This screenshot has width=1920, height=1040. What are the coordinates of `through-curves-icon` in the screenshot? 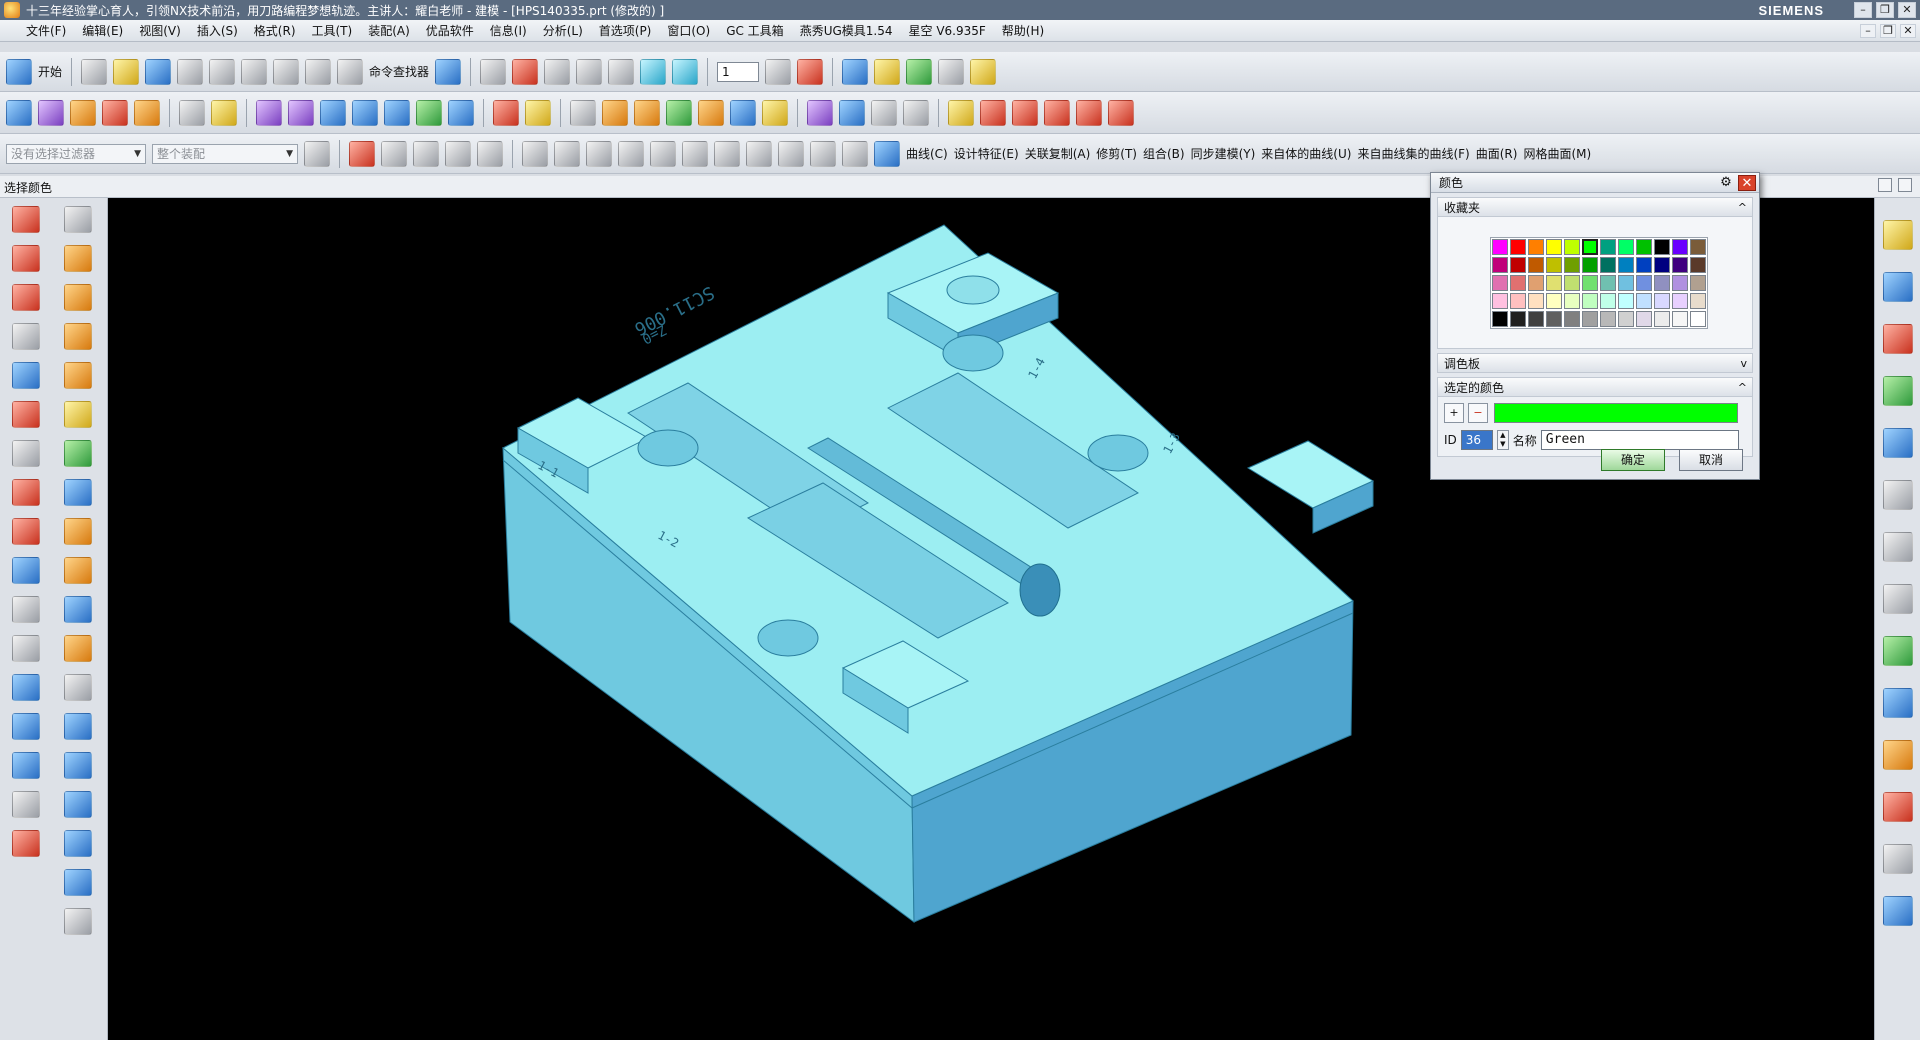 It's located at (365, 112).